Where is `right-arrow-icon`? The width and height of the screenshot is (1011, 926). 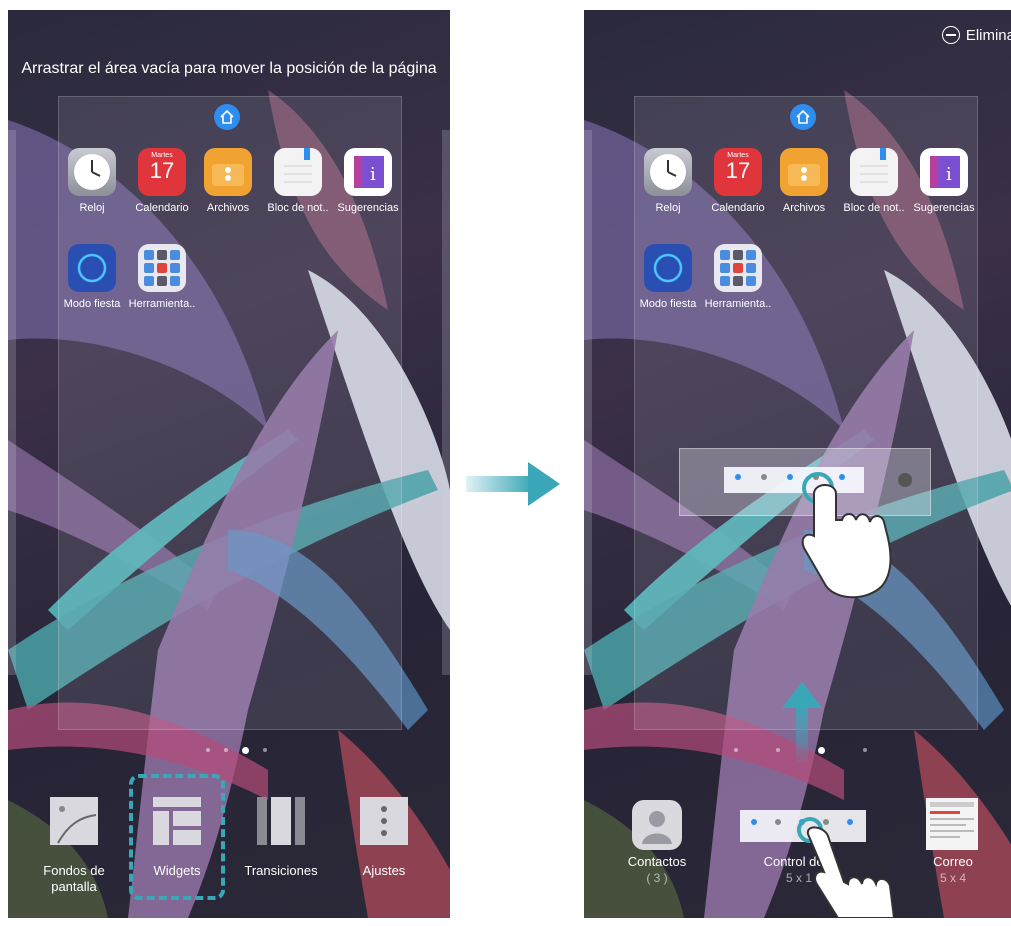
right-arrow-icon is located at coordinates (513, 484).